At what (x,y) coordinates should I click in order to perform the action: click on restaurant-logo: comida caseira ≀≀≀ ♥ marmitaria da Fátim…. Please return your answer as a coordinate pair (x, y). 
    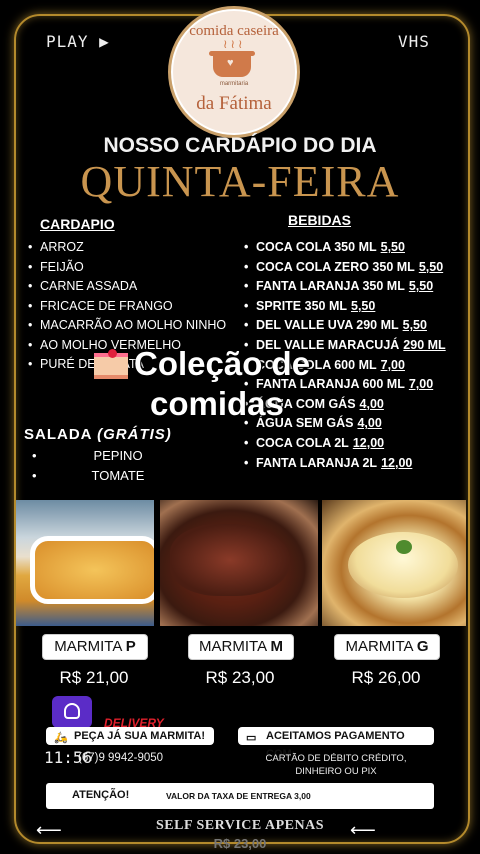
    Looking at the image, I should click on (234, 72).